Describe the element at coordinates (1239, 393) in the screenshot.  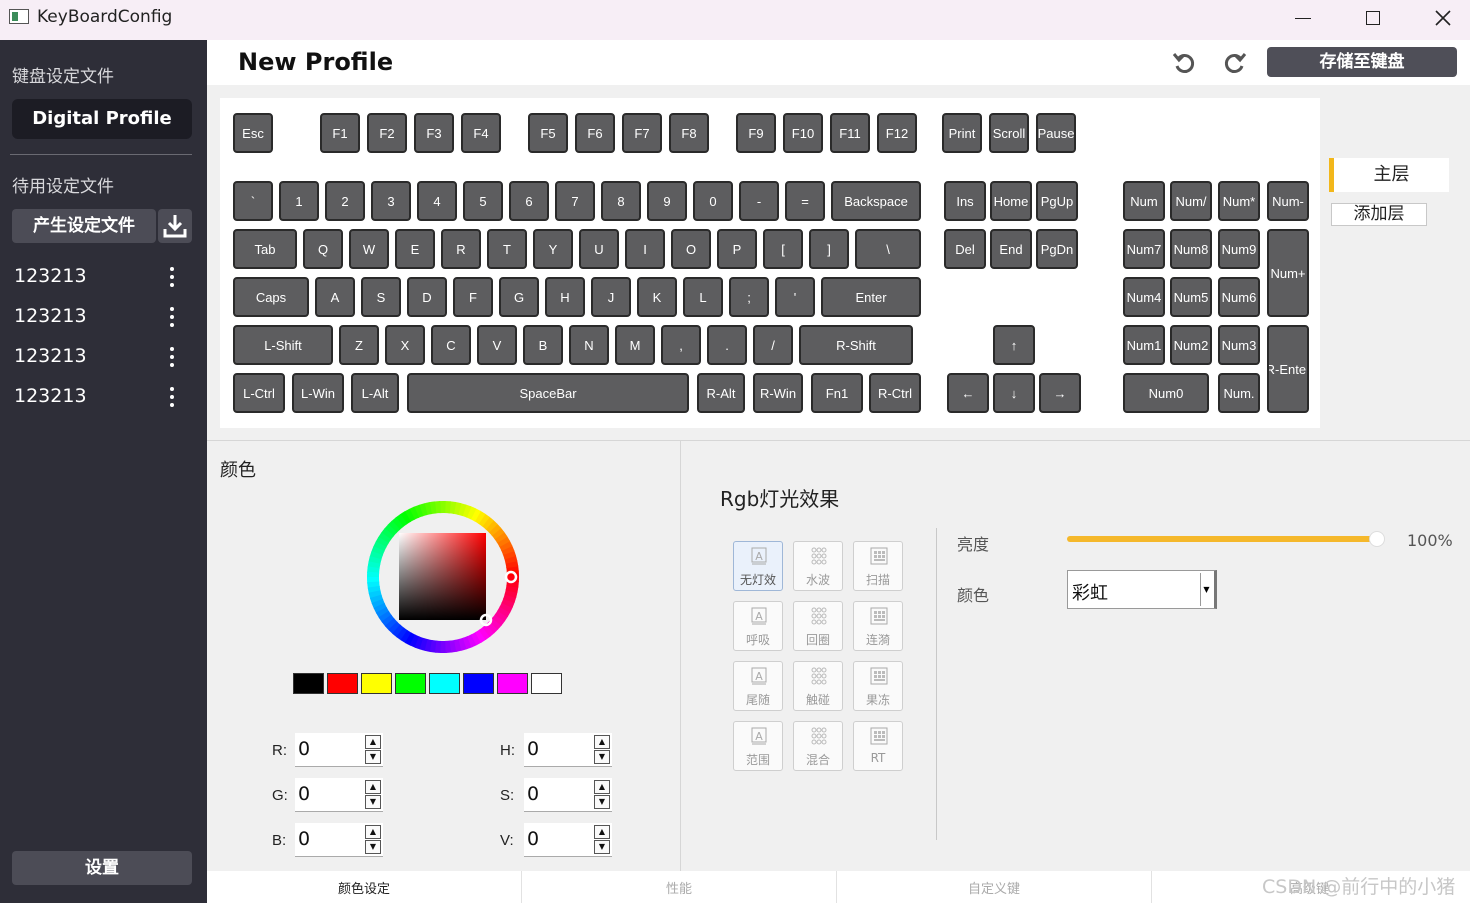
I see `key: Num.` at that location.